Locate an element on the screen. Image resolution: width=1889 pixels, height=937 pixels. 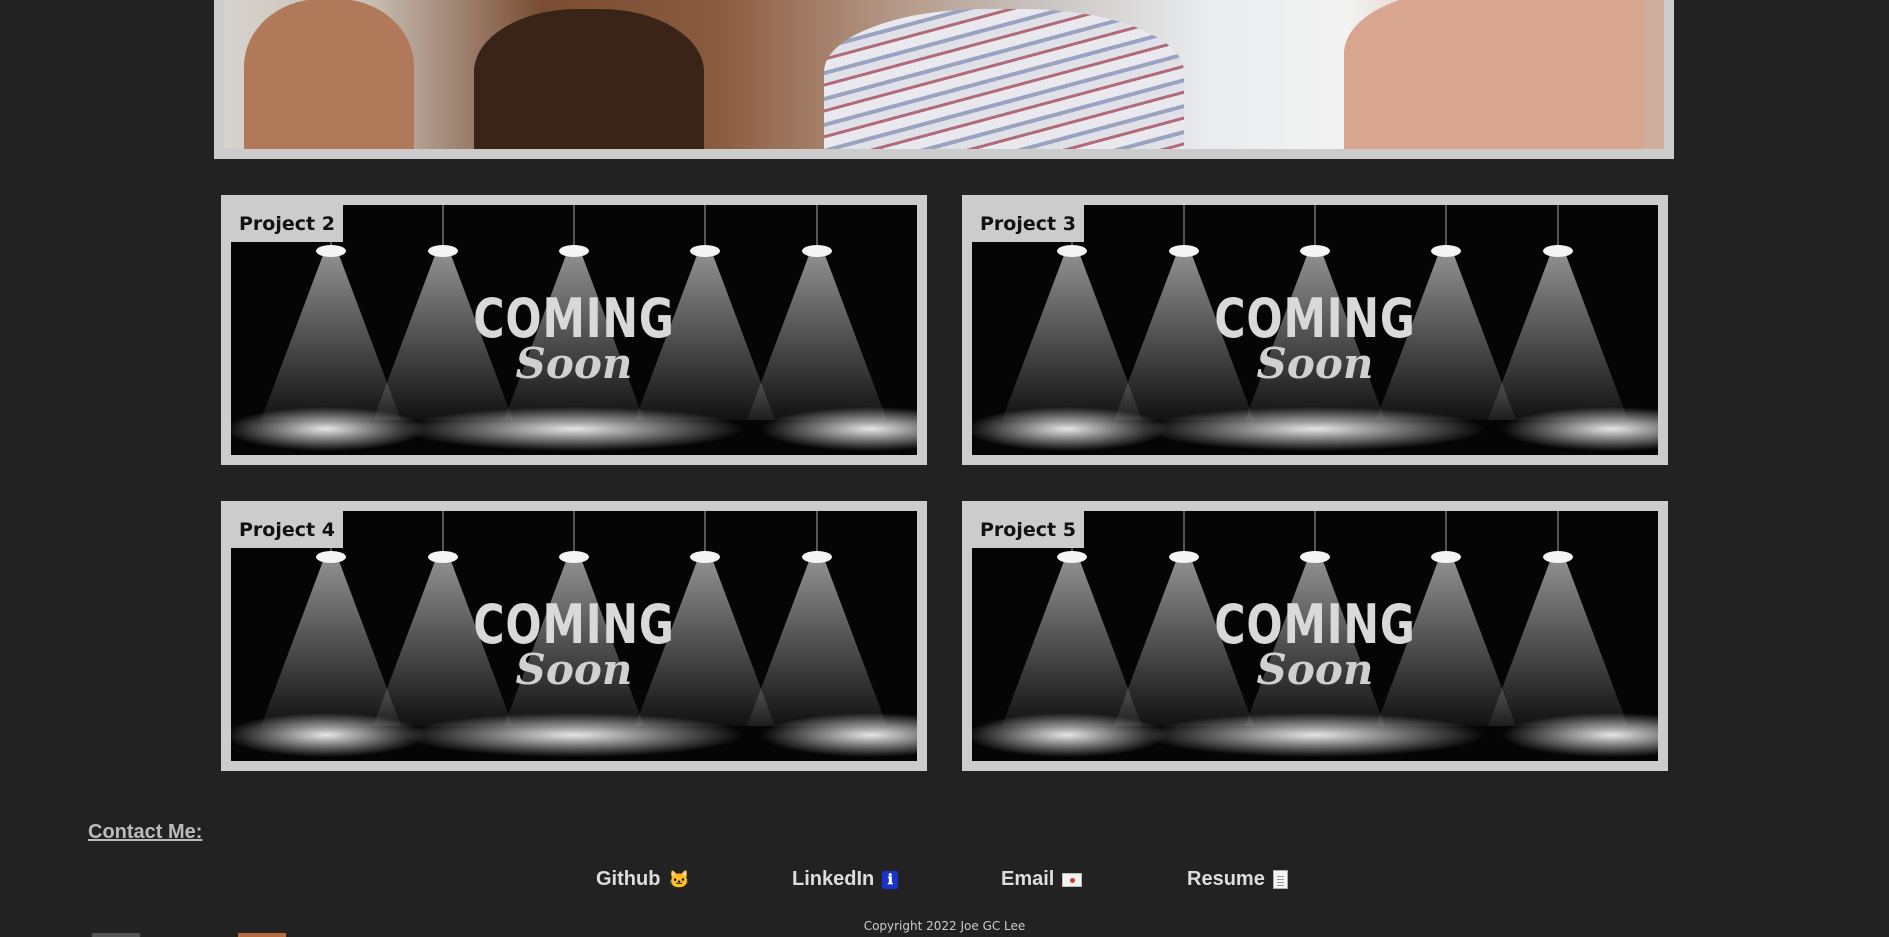
envelope-icon is located at coordinates (1072, 879).